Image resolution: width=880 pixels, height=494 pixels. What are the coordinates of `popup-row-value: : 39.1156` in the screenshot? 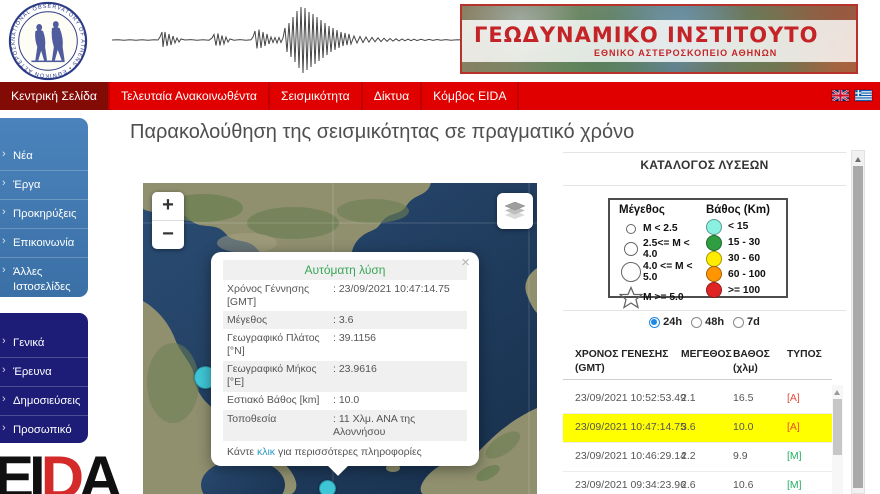 It's located at (355, 337).